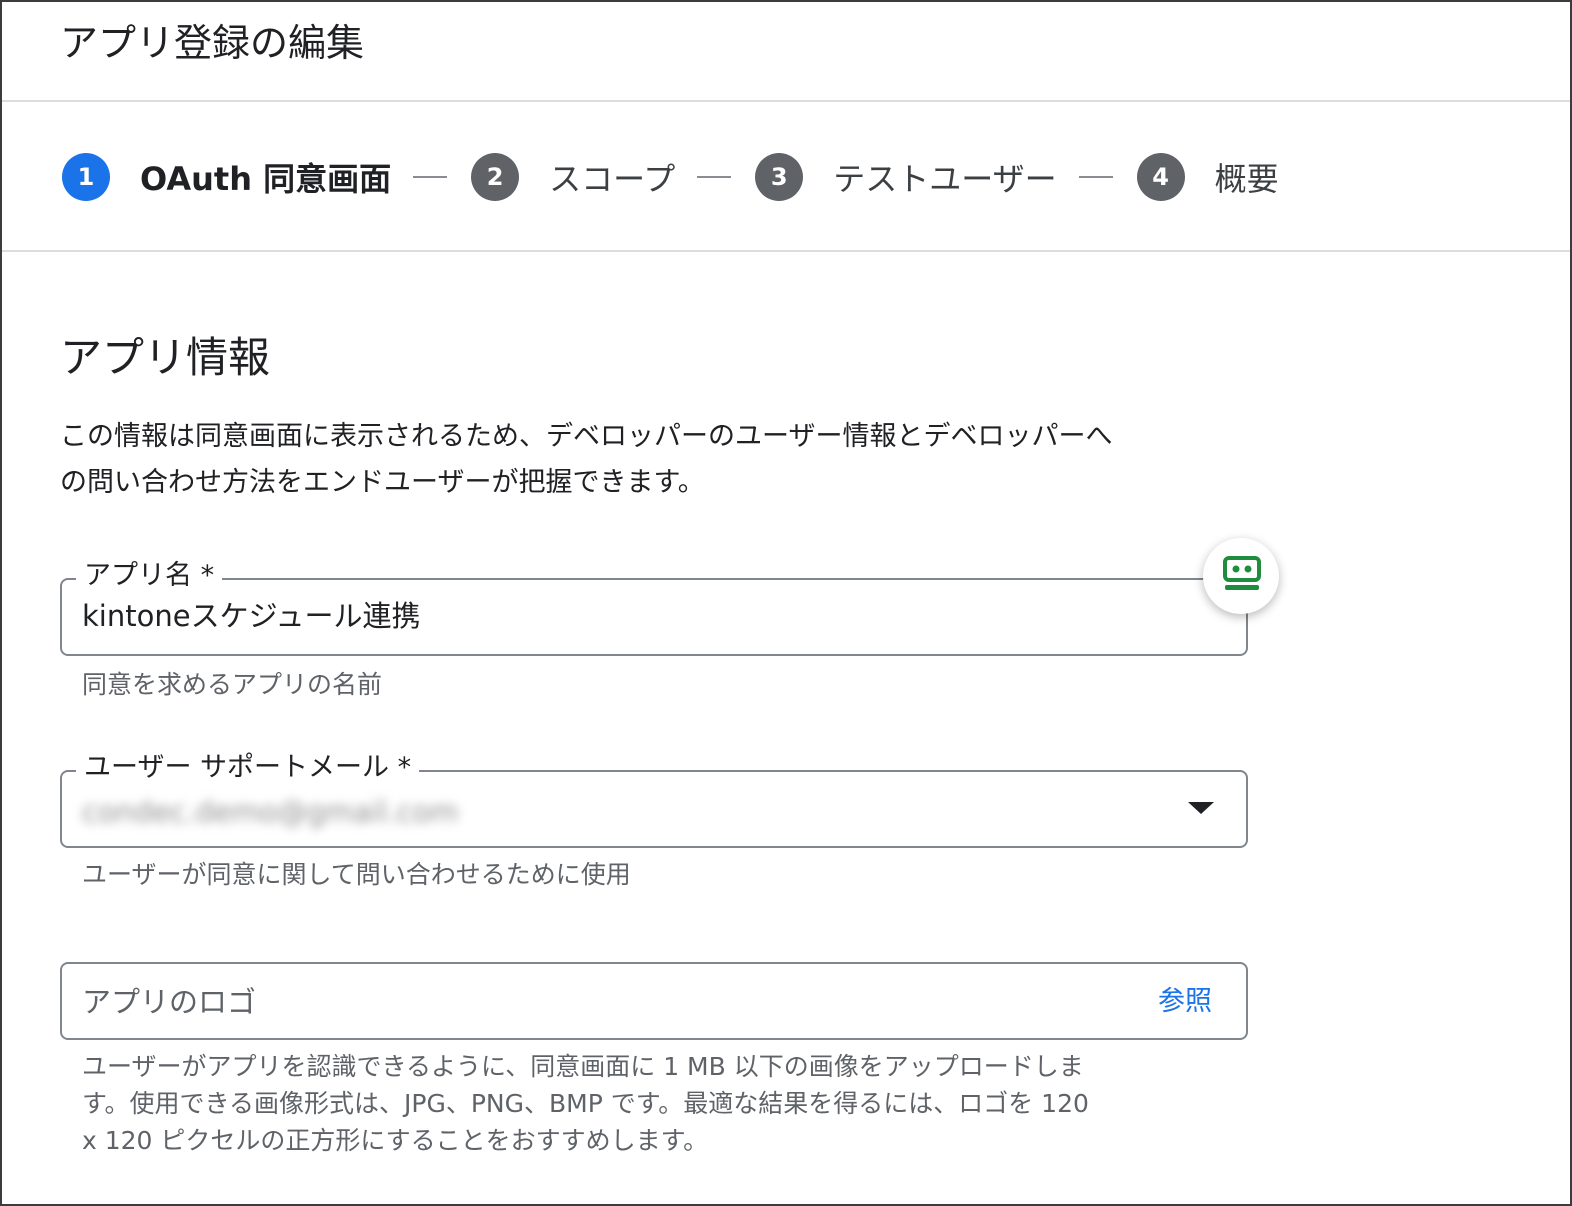 The width and height of the screenshot is (1572, 1206). I want to click on description-line-1: この情報は同意画面に表示されるため、デベロッパーのユーザー情報とデベロッパーへ, so click(586, 436).